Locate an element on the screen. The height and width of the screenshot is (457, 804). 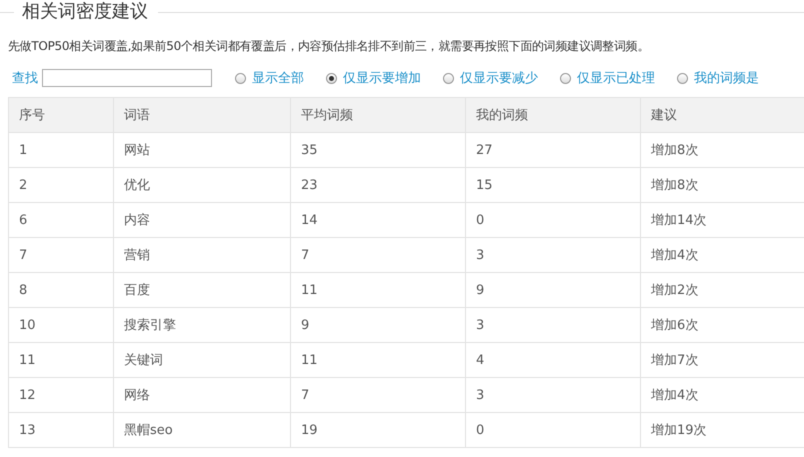
filter-option: 仅显示要增加 is located at coordinates (382, 78).